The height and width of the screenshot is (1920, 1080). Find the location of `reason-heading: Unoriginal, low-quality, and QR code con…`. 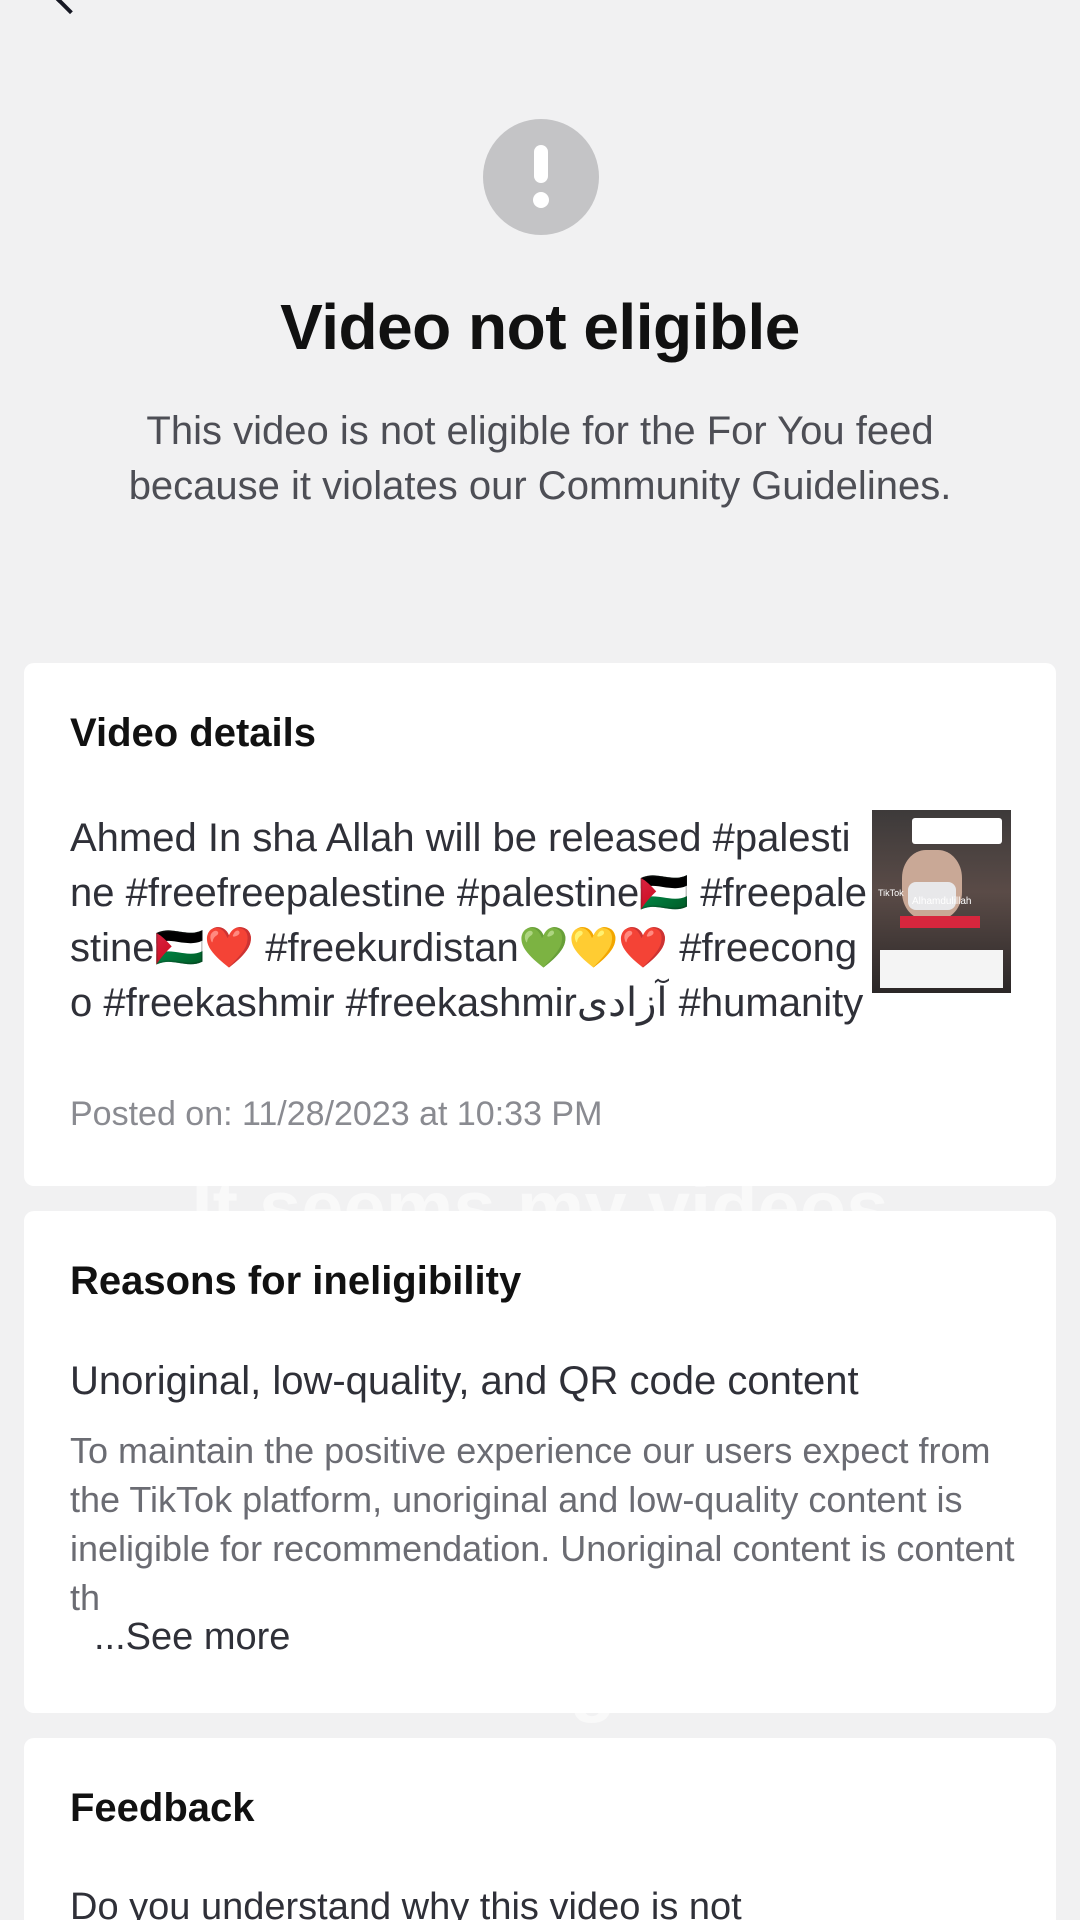

reason-heading: Unoriginal, low-quality, and QR code con… is located at coordinates (464, 1381).